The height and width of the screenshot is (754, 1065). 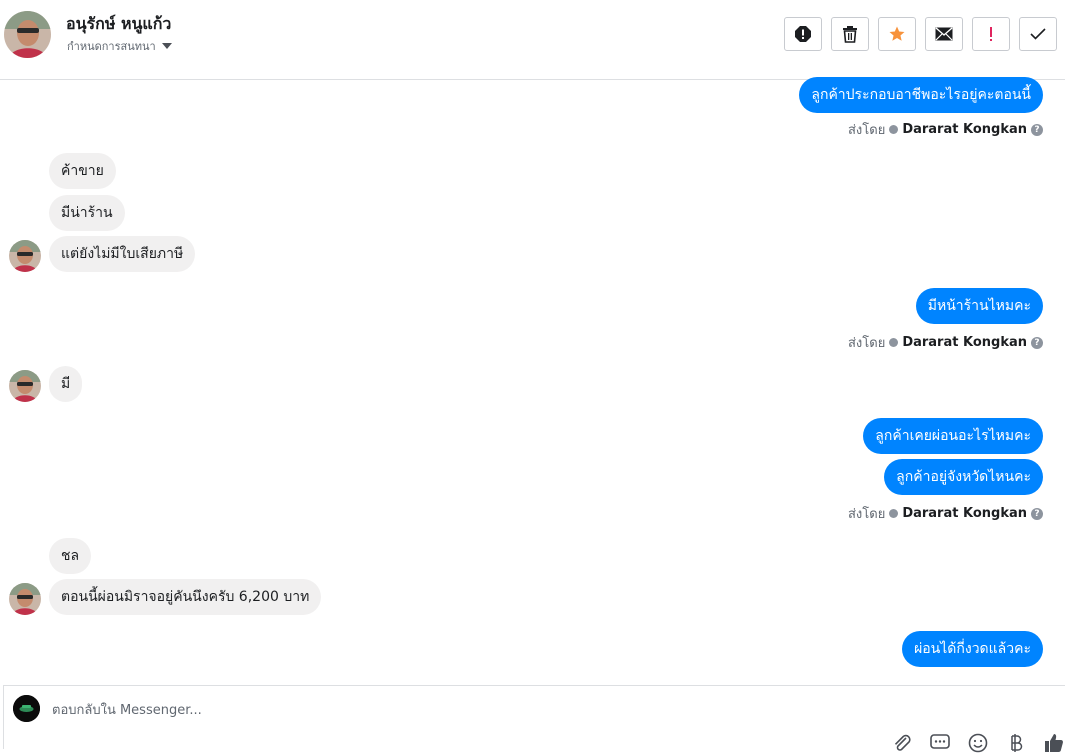 I want to click on incoming-message: ค้าขาย, so click(x=82, y=171).